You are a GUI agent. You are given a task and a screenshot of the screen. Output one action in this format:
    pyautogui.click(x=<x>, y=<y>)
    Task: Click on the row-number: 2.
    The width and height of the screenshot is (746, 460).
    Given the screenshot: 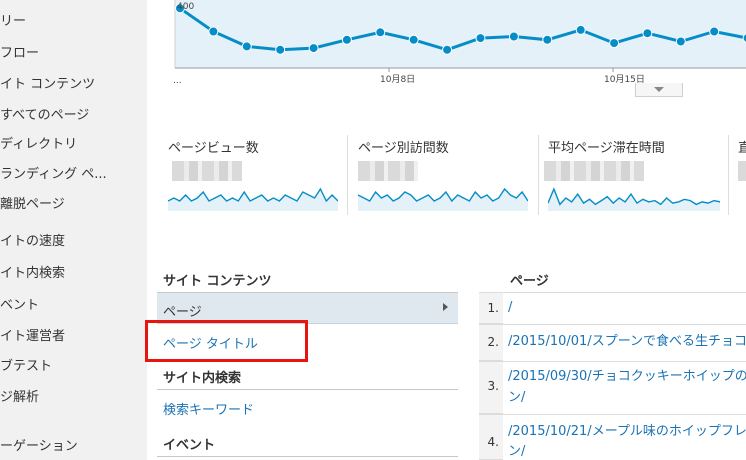 What is the action you would take?
    pyautogui.click(x=493, y=342)
    